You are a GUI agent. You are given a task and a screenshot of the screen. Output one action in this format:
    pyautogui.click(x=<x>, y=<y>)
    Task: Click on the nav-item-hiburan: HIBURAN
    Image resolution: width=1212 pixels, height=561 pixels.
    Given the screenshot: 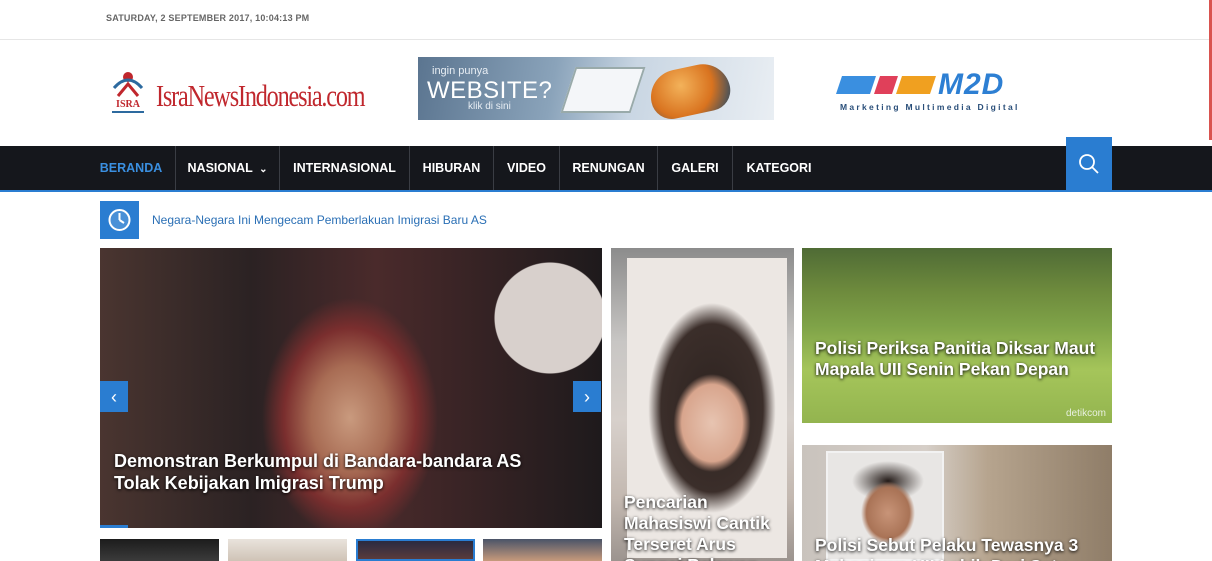 What is the action you would take?
    pyautogui.click(x=452, y=168)
    